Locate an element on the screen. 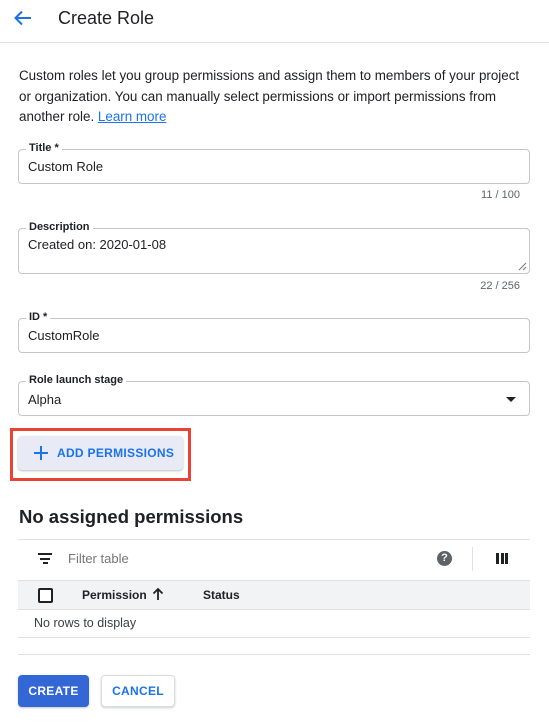 Image resolution: width=549 pixels, height=728 pixels. description-field-label: Description is located at coordinates (59, 227).